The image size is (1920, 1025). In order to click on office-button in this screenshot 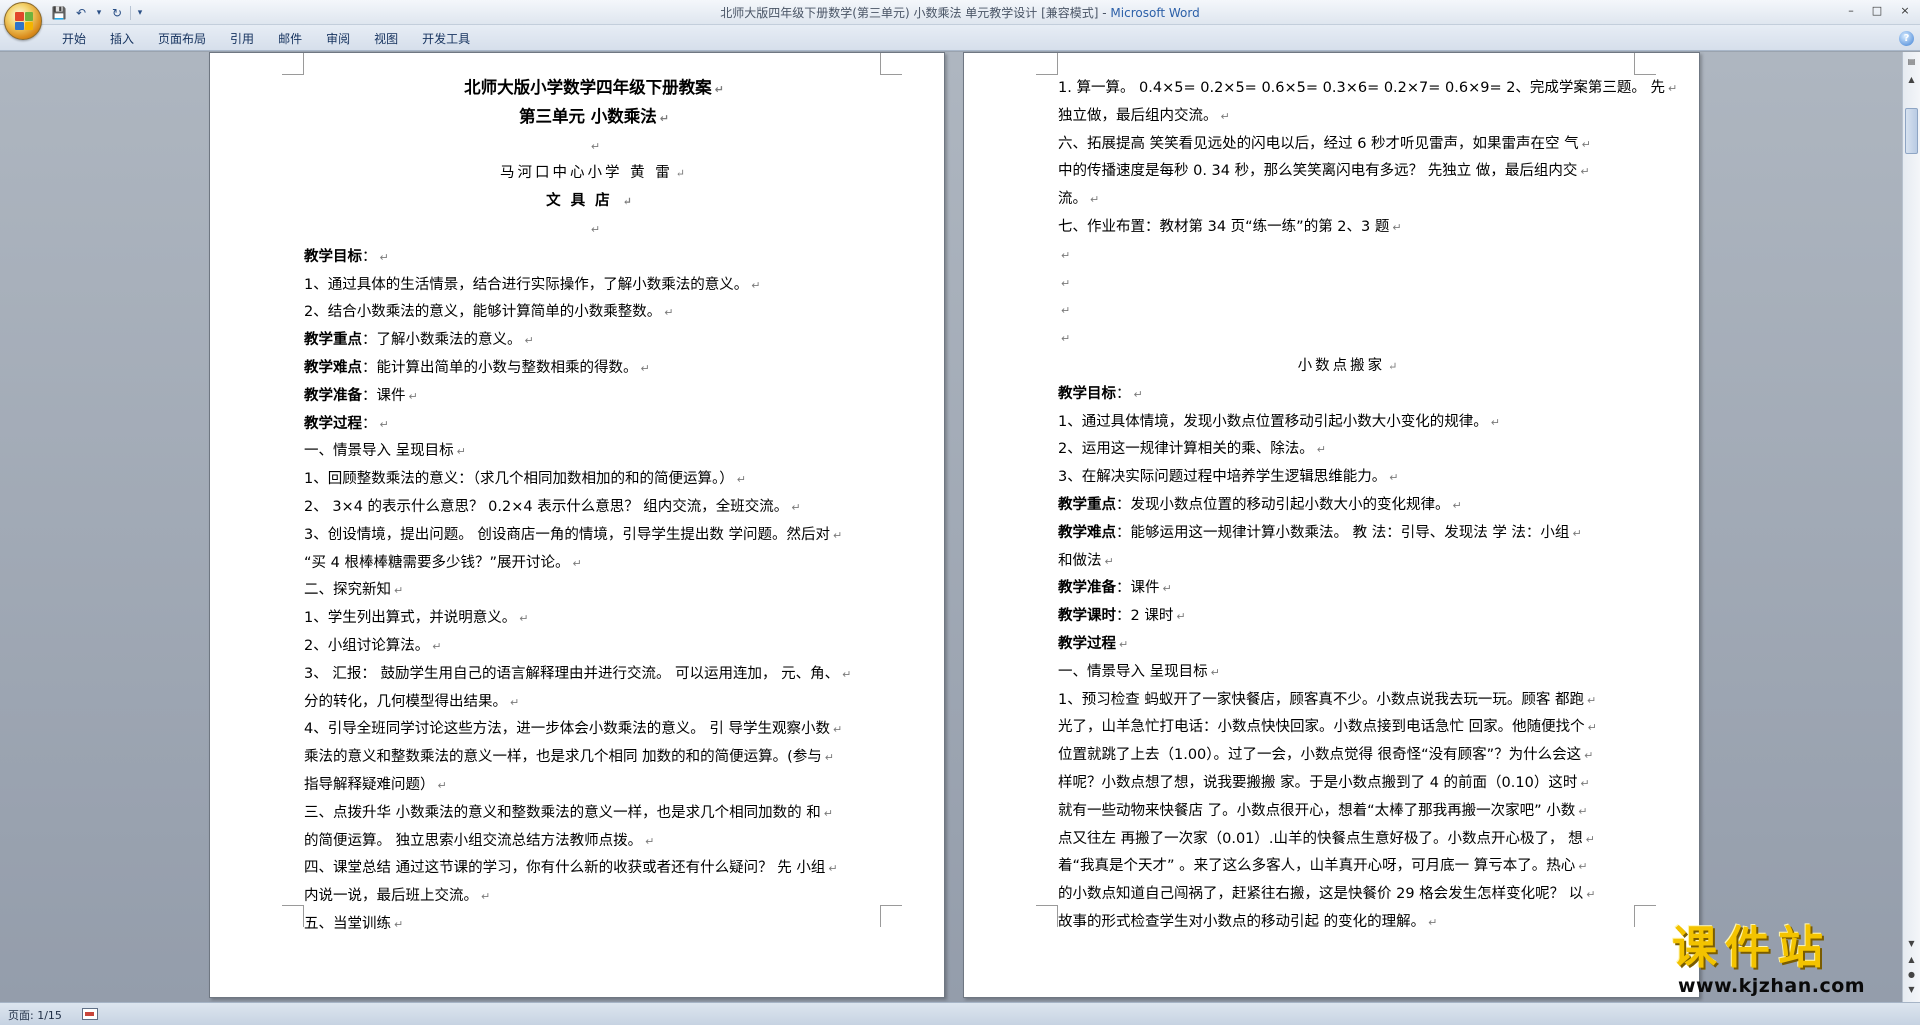, I will do `click(23, 21)`.